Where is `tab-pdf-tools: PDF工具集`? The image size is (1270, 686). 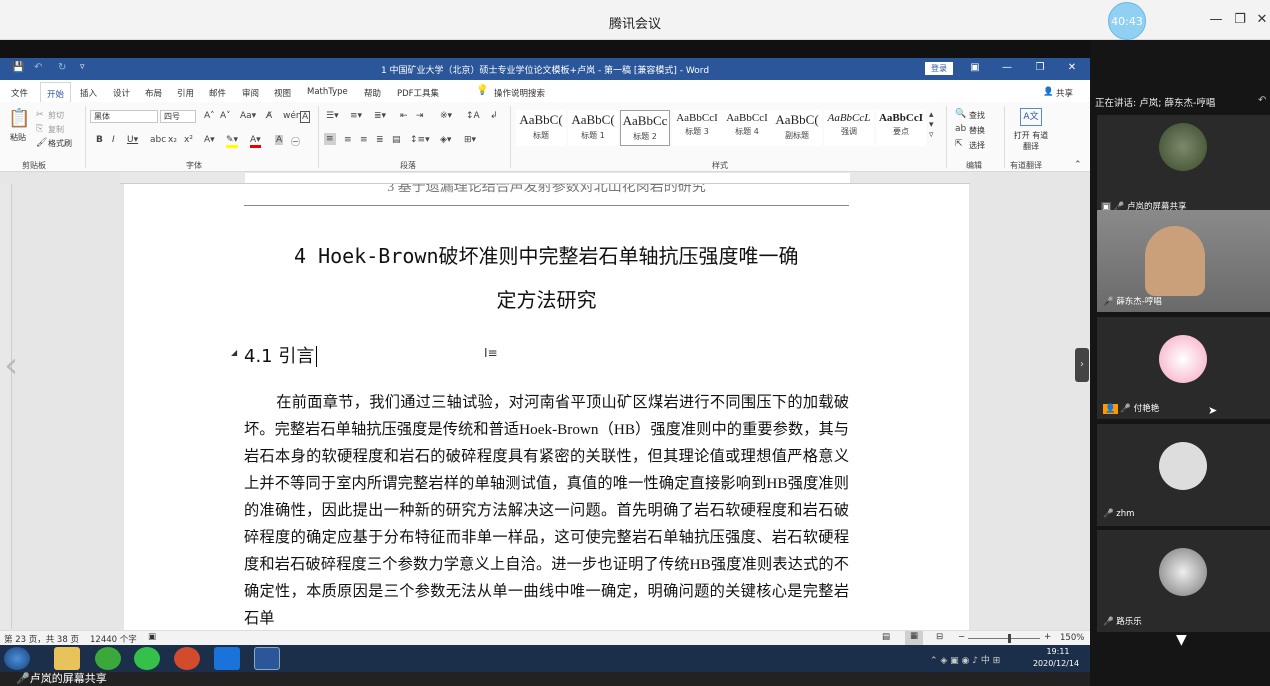 tab-pdf-tools: PDF工具集 is located at coordinates (418, 93).